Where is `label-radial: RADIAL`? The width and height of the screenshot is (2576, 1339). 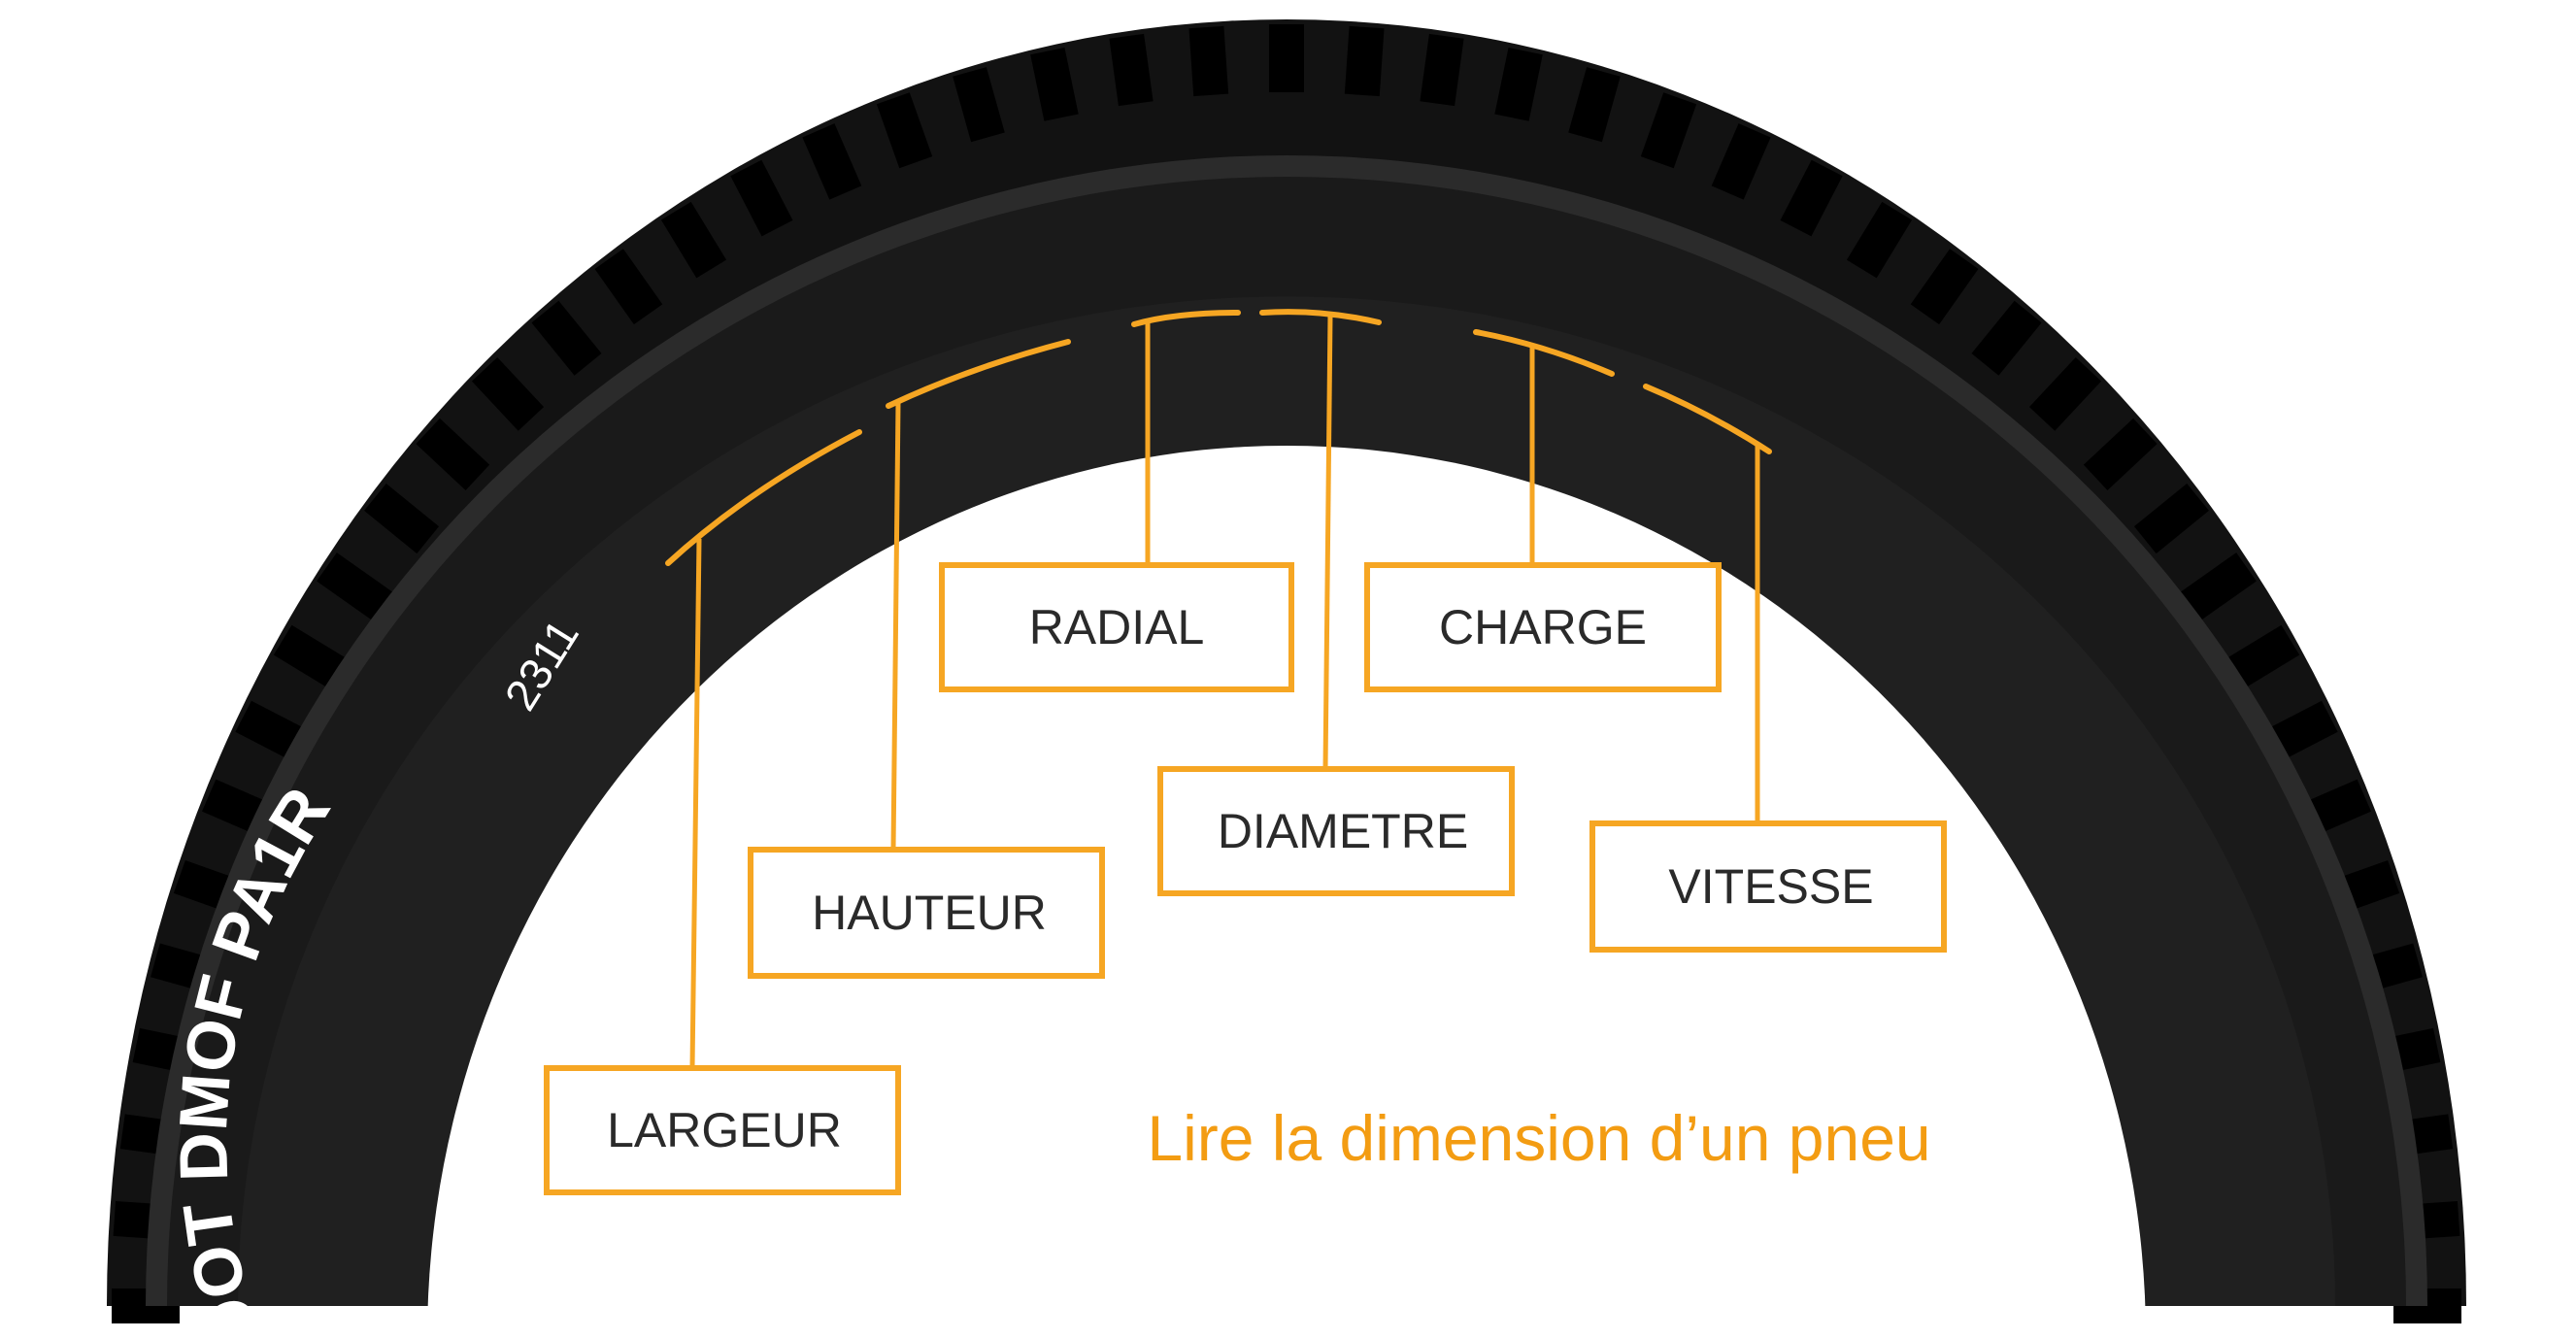 label-radial: RADIAL is located at coordinates (1117, 627).